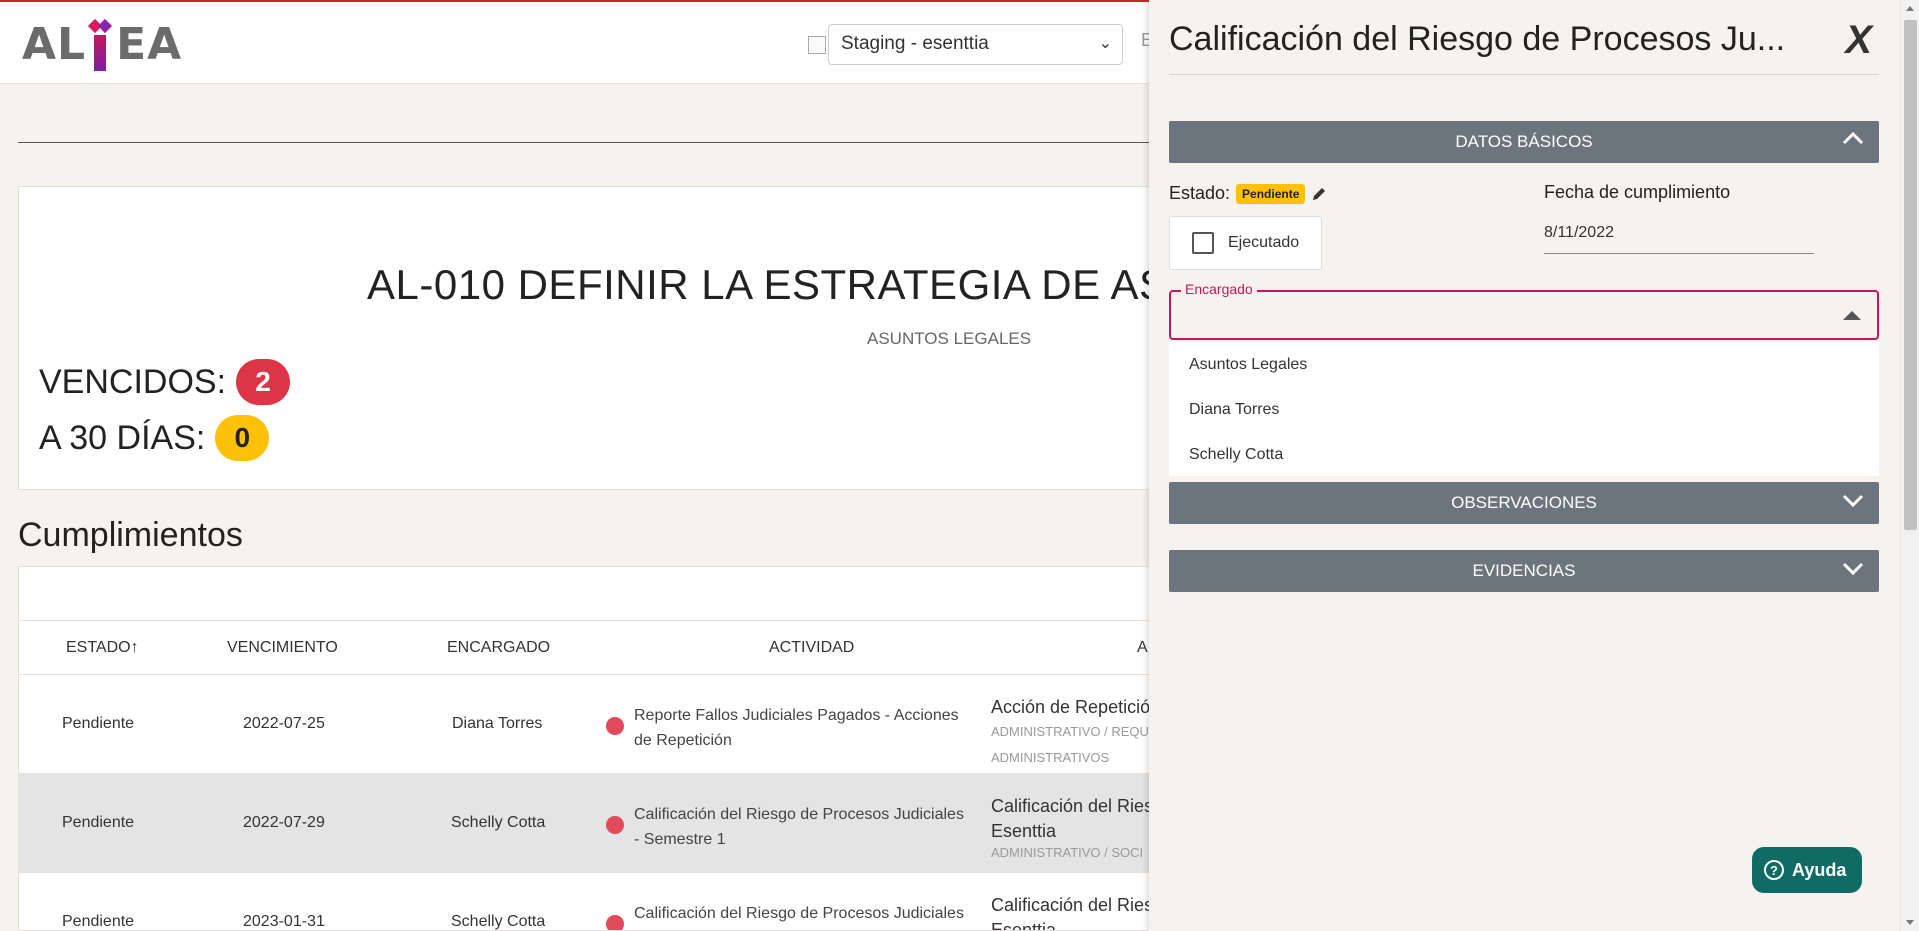  Describe the element at coordinates (811, 648) in the screenshot. I see `header-actividad: ACTIVIDAD` at that location.